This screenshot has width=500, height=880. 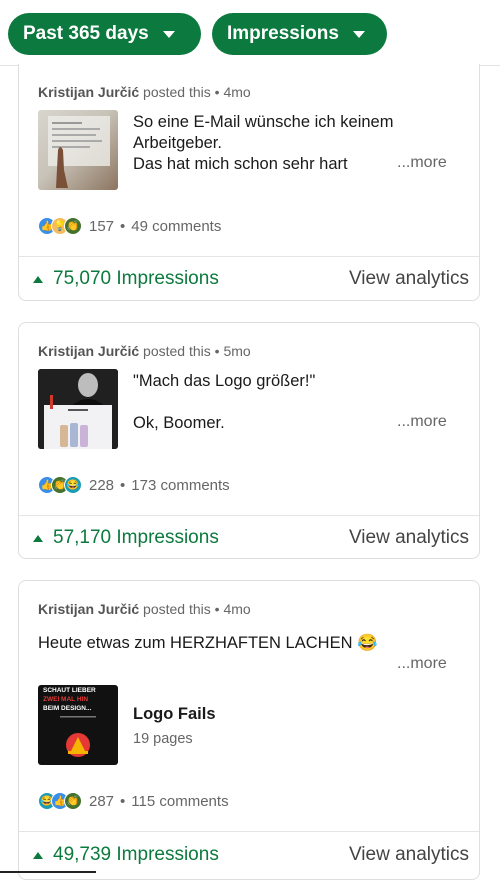 I want to click on comment-count: 49 comments, so click(x=176, y=226).